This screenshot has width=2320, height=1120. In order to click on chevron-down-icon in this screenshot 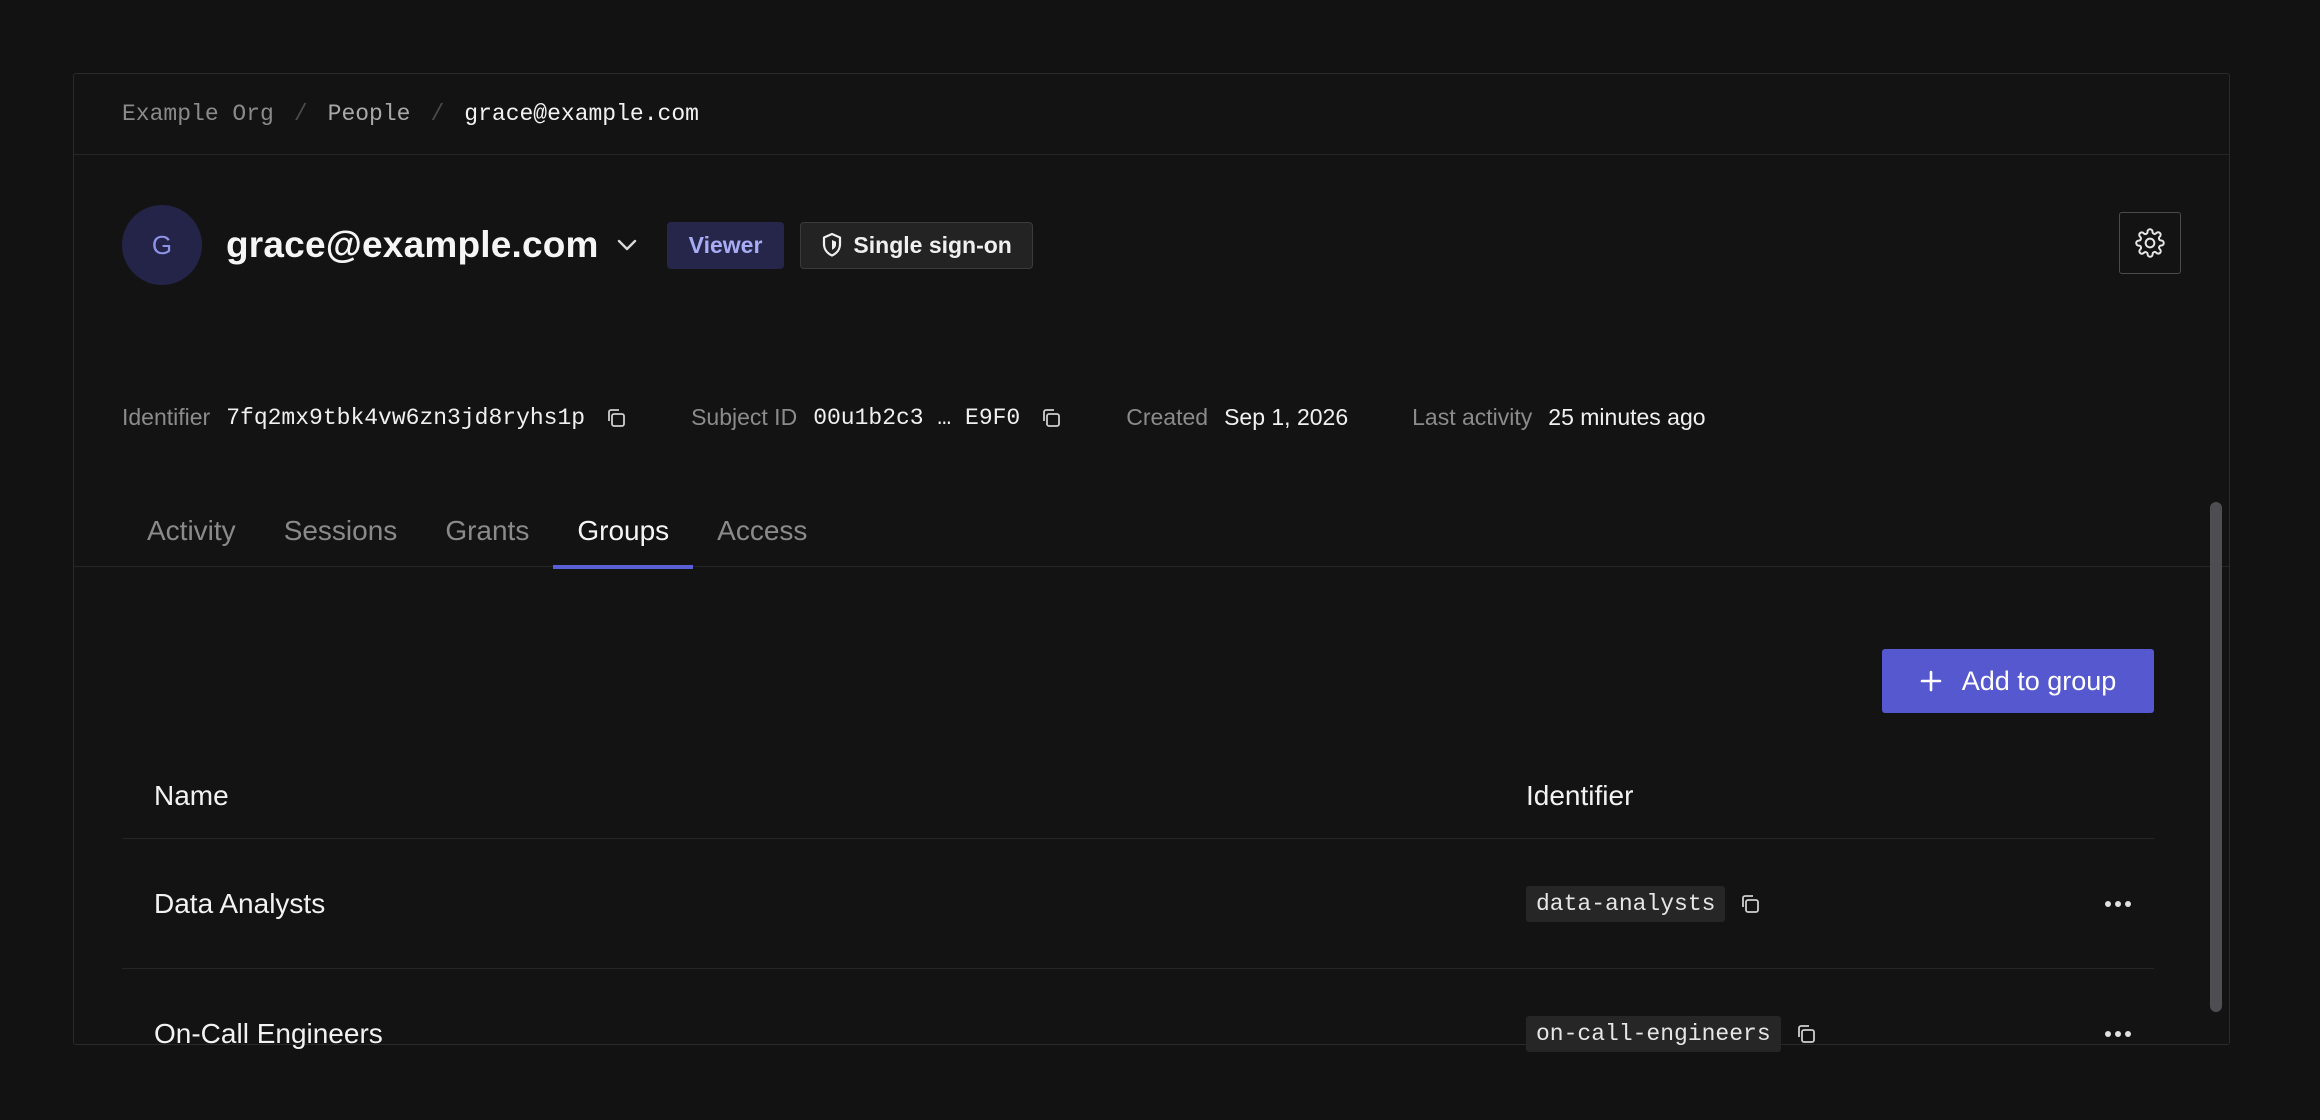, I will do `click(627, 245)`.